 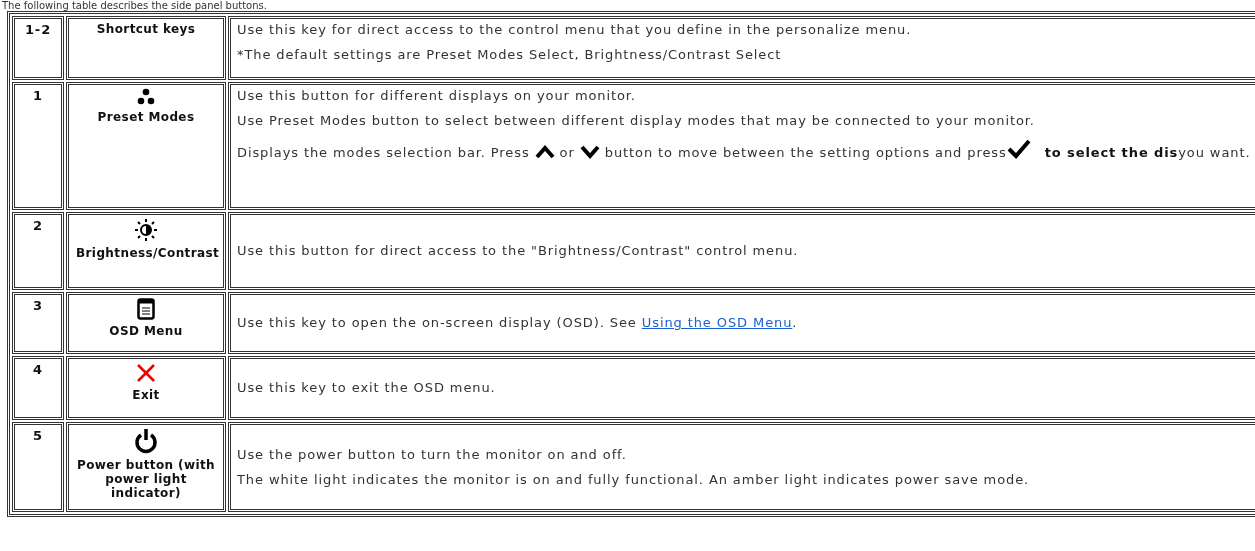 What do you see at coordinates (146, 29) in the screenshot?
I see `button-label: Shortcut keys` at bounding box center [146, 29].